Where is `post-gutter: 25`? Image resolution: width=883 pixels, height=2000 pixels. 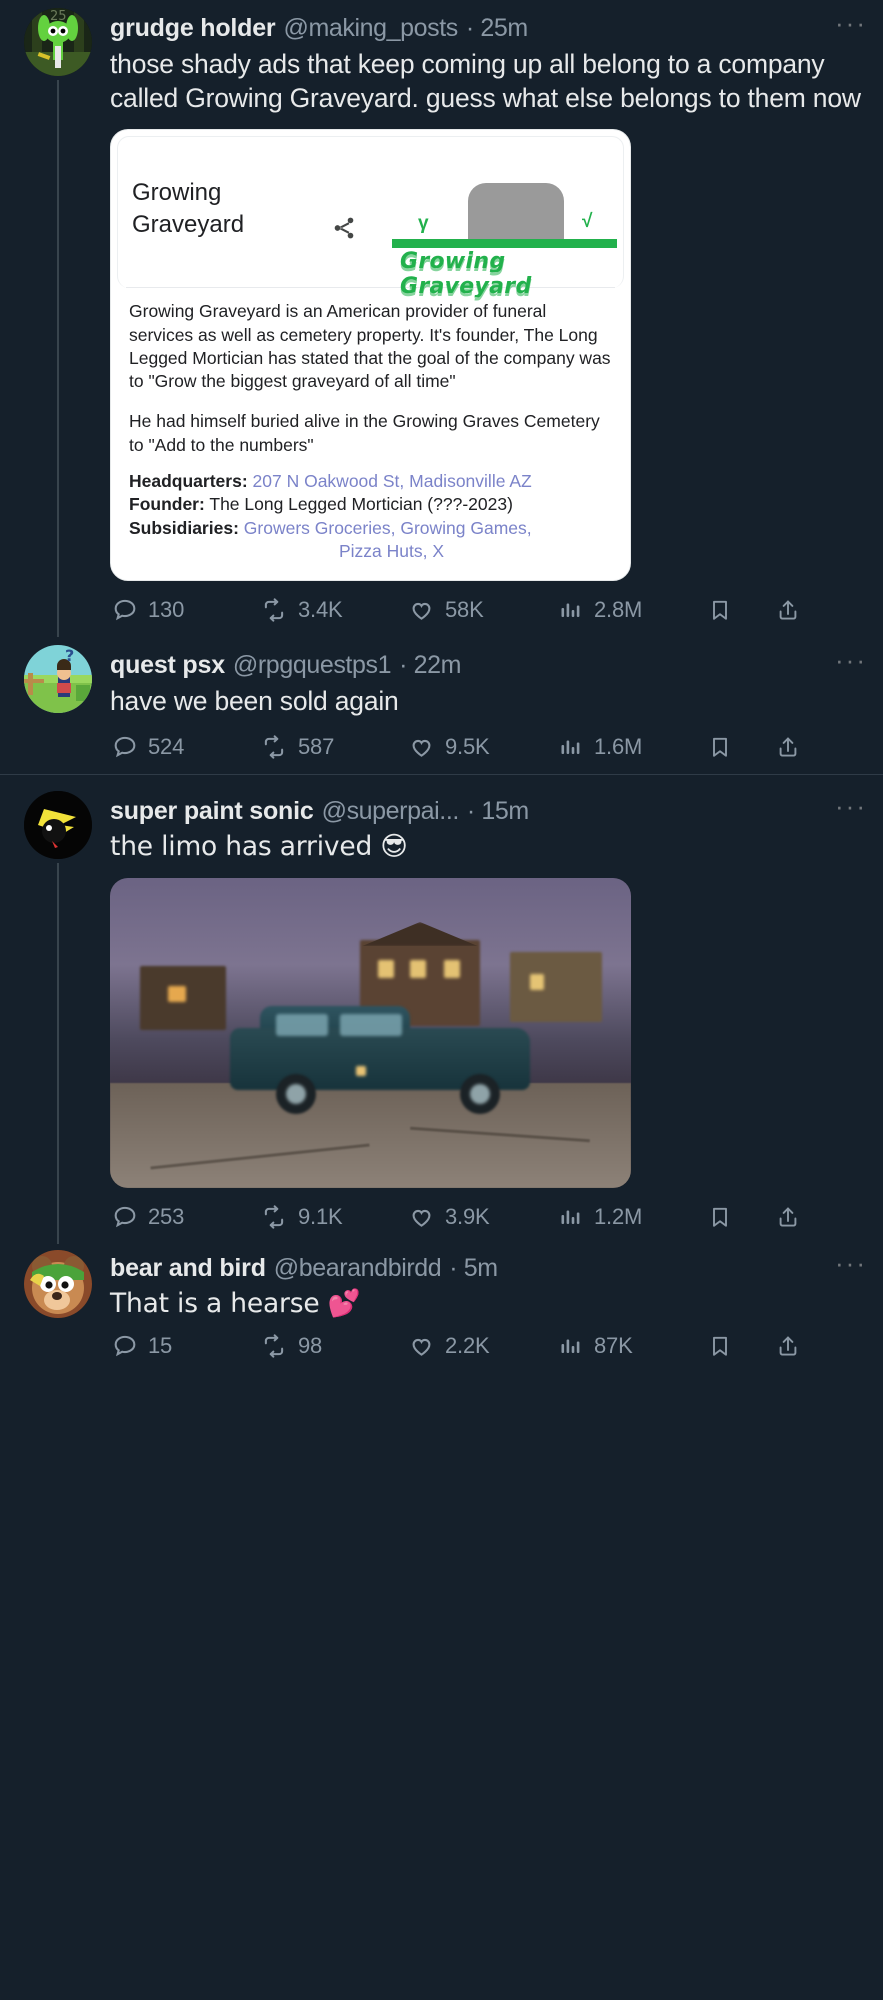 post-gutter: 25 is located at coordinates (67, 318).